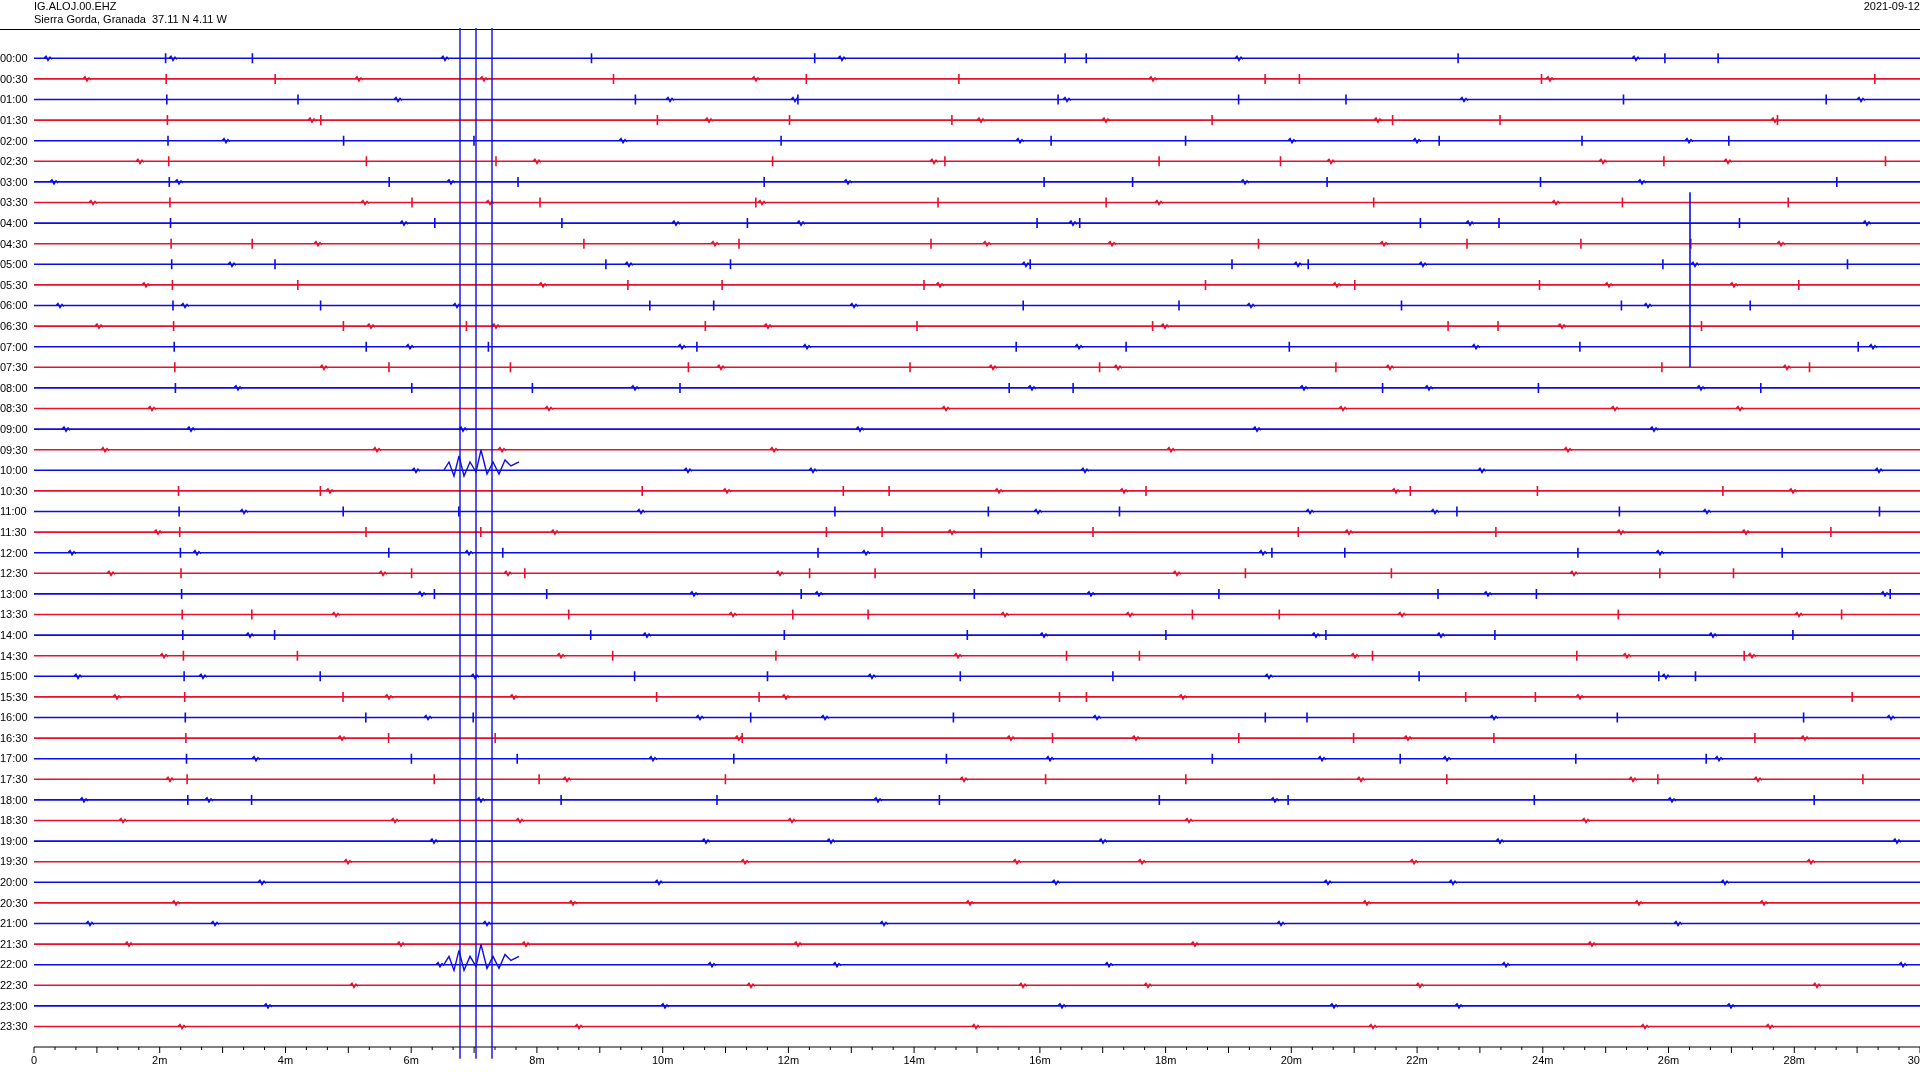 The width and height of the screenshot is (1920, 1080). What do you see at coordinates (14, 758) in the screenshot?
I see `row-time-label: 17:00` at bounding box center [14, 758].